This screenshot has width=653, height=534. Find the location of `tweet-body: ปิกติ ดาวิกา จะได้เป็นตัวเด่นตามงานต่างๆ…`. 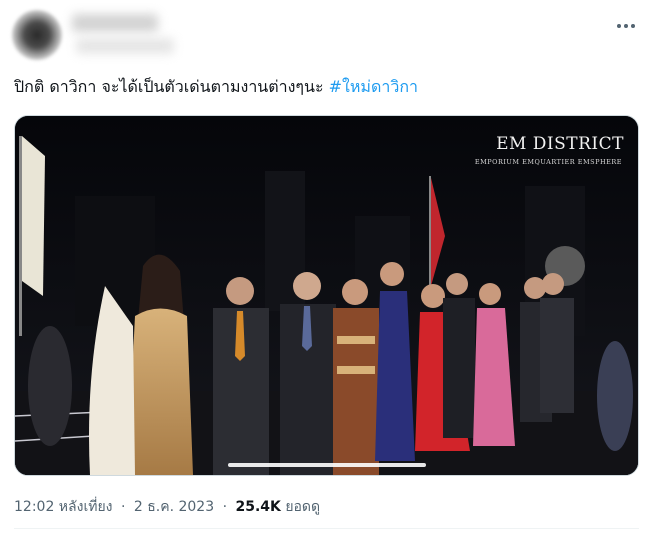

tweet-body: ปิกติ ดาวิกา จะได้เป็นตัวเด่นตามงานต่างๆ… is located at coordinates (169, 86).